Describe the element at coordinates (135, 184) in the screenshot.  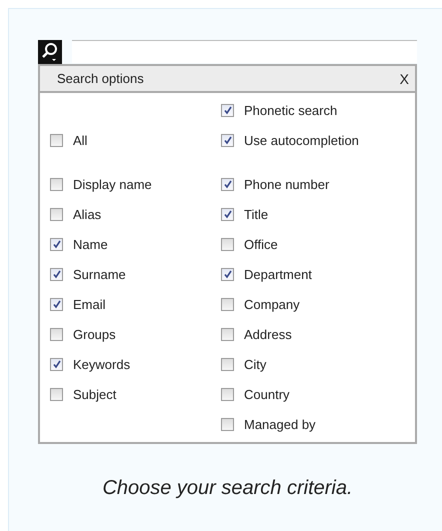
I see `checkbox-option: Display name` at that location.